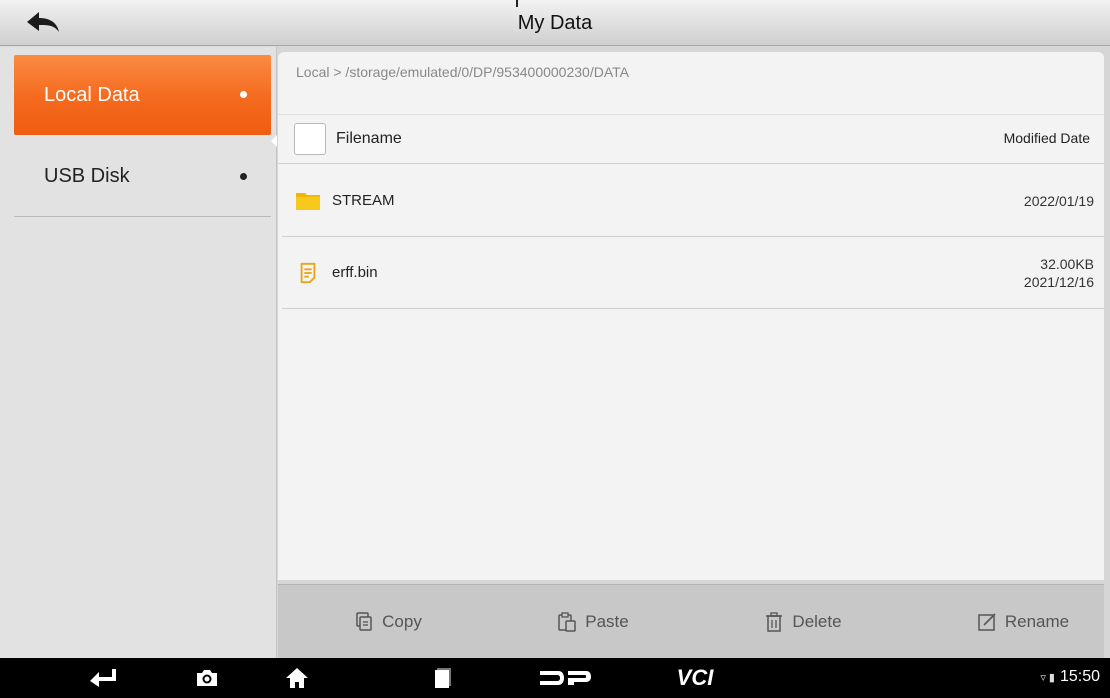  Describe the element at coordinates (695, 678) in the screenshot. I see `vci-button: VCI` at that location.